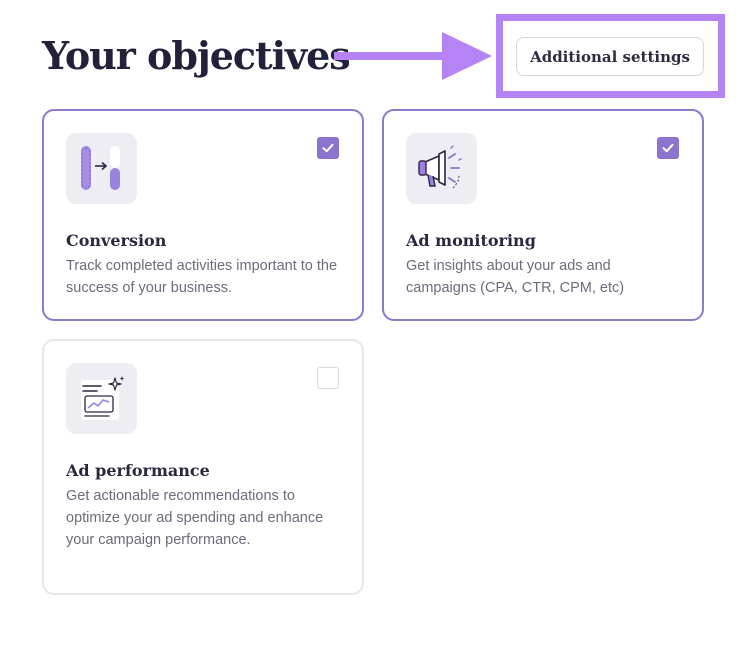 The width and height of the screenshot is (750, 645). What do you see at coordinates (610, 56) in the screenshot?
I see `additional-settings-button: Additional settings` at bounding box center [610, 56].